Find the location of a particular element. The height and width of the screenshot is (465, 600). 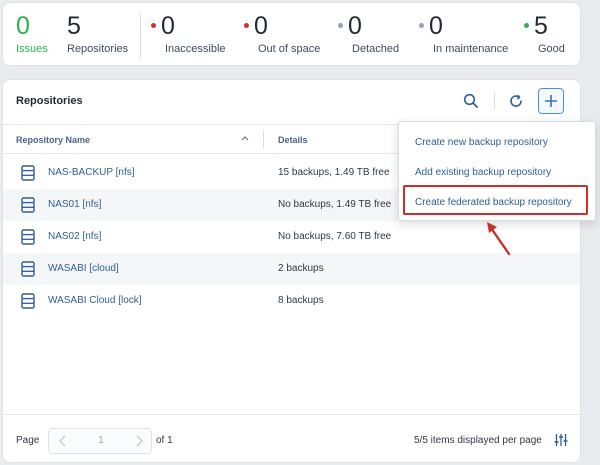

good-dot-icon is located at coordinates (526, 25).